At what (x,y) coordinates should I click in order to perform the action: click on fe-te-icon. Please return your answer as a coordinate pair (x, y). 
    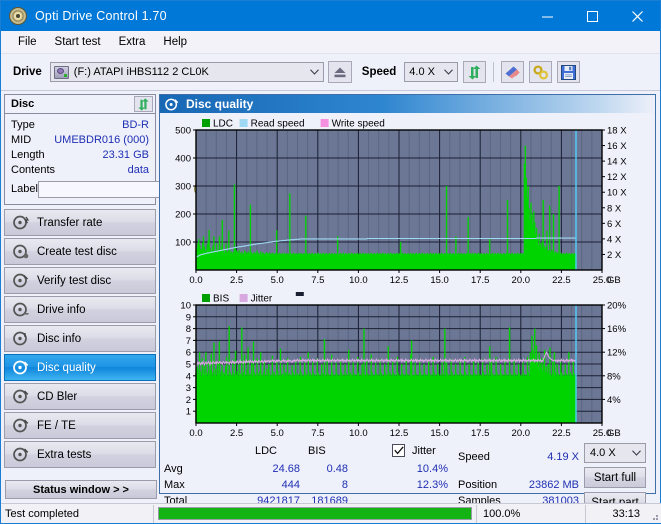
    Looking at the image, I should click on (20, 426).